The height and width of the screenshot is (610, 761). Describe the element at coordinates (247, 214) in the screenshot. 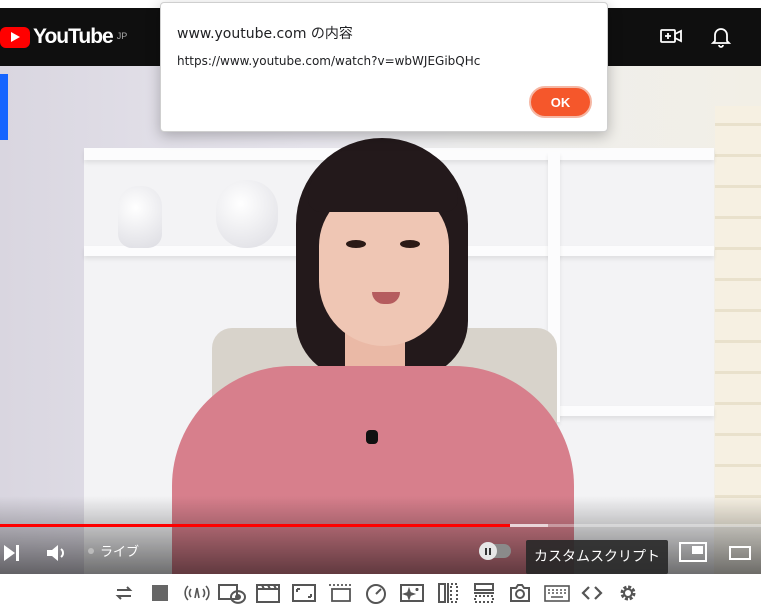

I see `ribbed-vase` at that location.